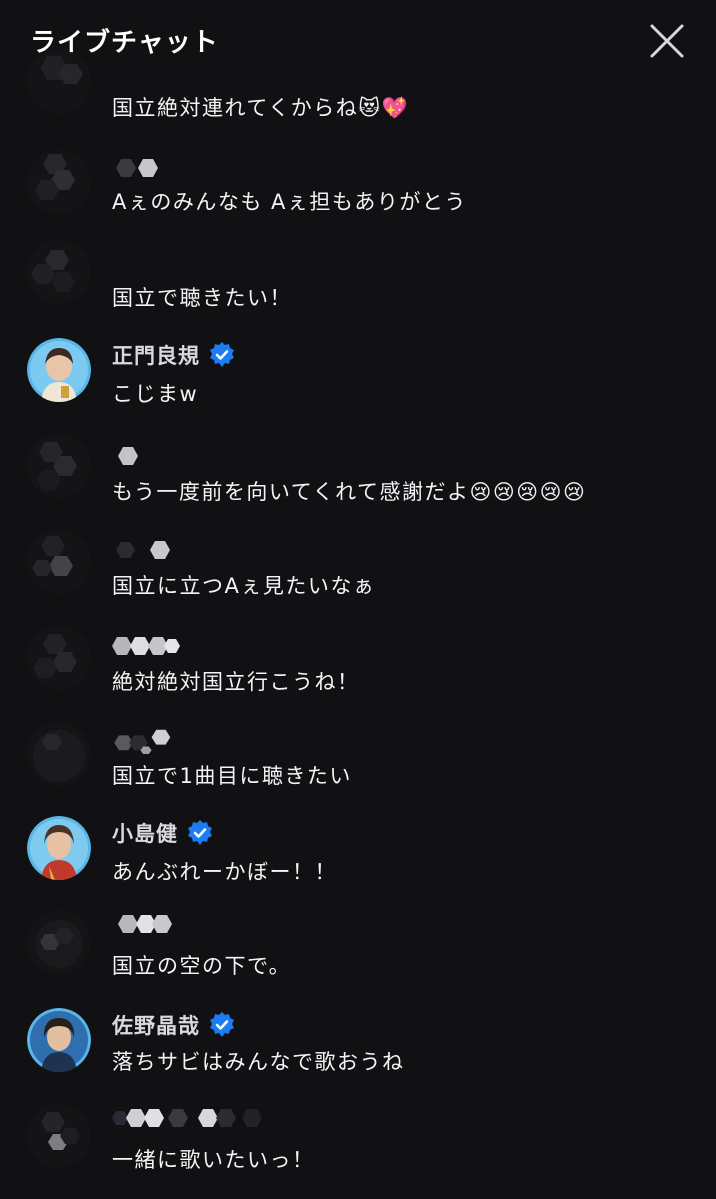 The height and width of the screenshot is (1199, 716). What do you see at coordinates (244, 586) in the screenshot?
I see `message-text: 国立に立つAぇ見たいなぁ` at bounding box center [244, 586].